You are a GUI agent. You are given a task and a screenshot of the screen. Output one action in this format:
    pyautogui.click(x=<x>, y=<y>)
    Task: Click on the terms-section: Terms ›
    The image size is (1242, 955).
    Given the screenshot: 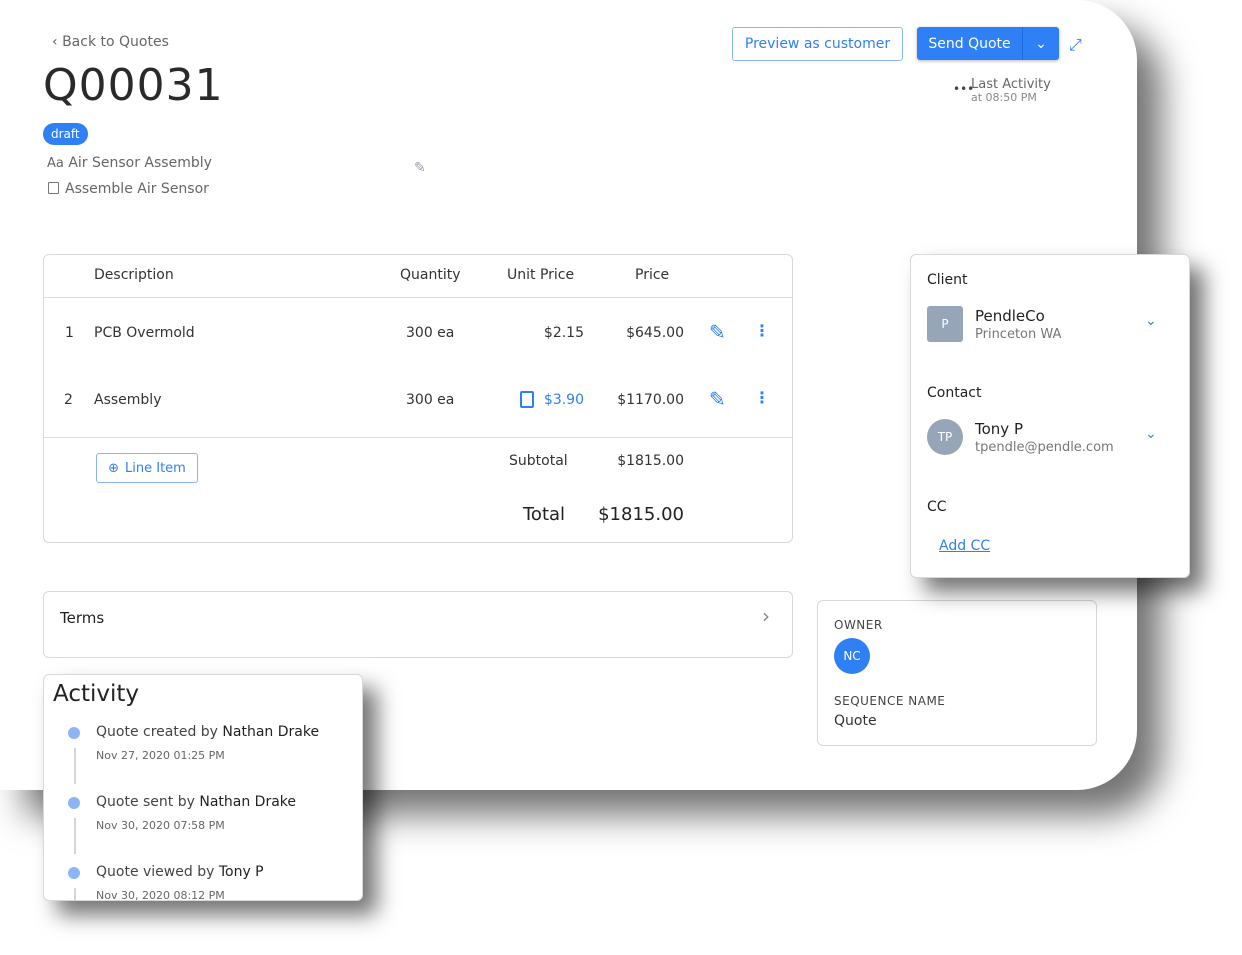 What is the action you would take?
    pyautogui.click(x=418, y=624)
    